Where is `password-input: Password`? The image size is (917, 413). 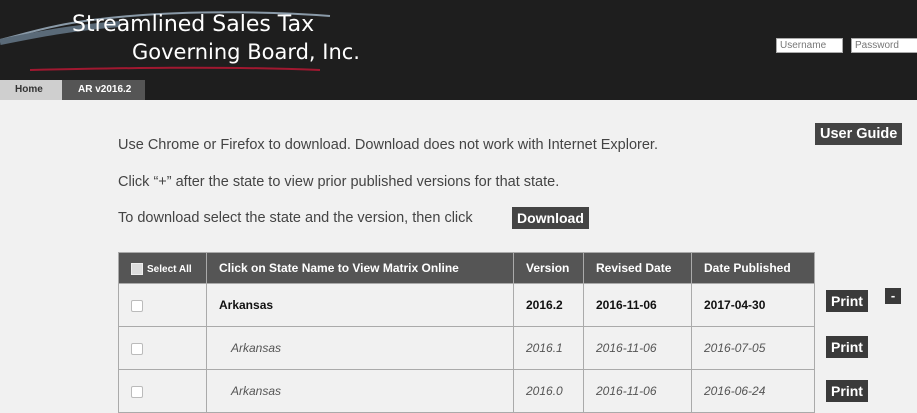 password-input: Password is located at coordinates (884, 45).